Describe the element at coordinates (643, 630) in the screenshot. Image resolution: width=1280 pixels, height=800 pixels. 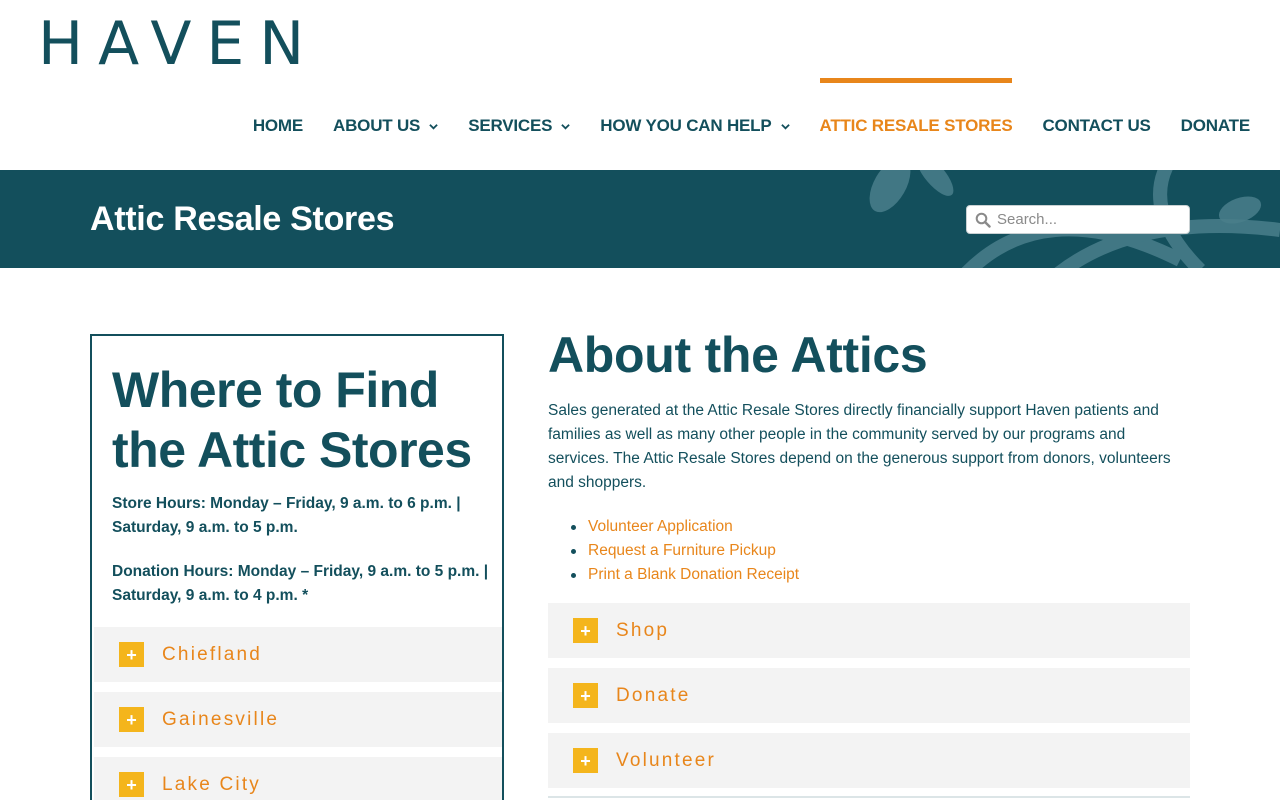
I see `accordion-label: Shop` at that location.